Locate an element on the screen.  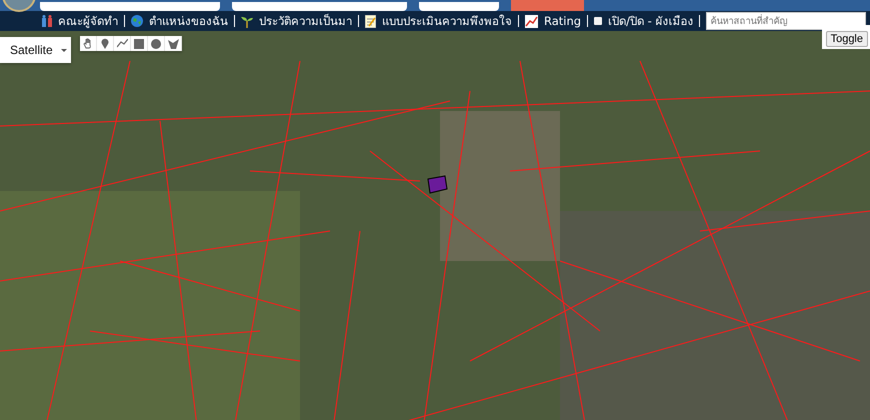
highlighted-parcel is located at coordinates (438, 185).